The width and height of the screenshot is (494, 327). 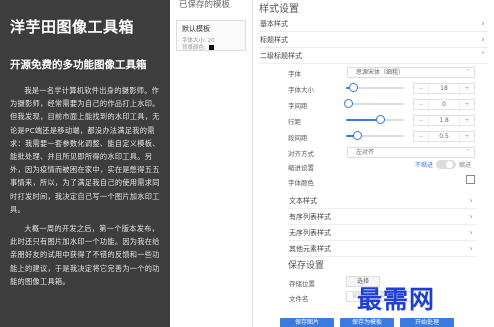 What do you see at coordinates (375, 87) in the screenshot?
I see `font-size-slider` at bounding box center [375, 87].